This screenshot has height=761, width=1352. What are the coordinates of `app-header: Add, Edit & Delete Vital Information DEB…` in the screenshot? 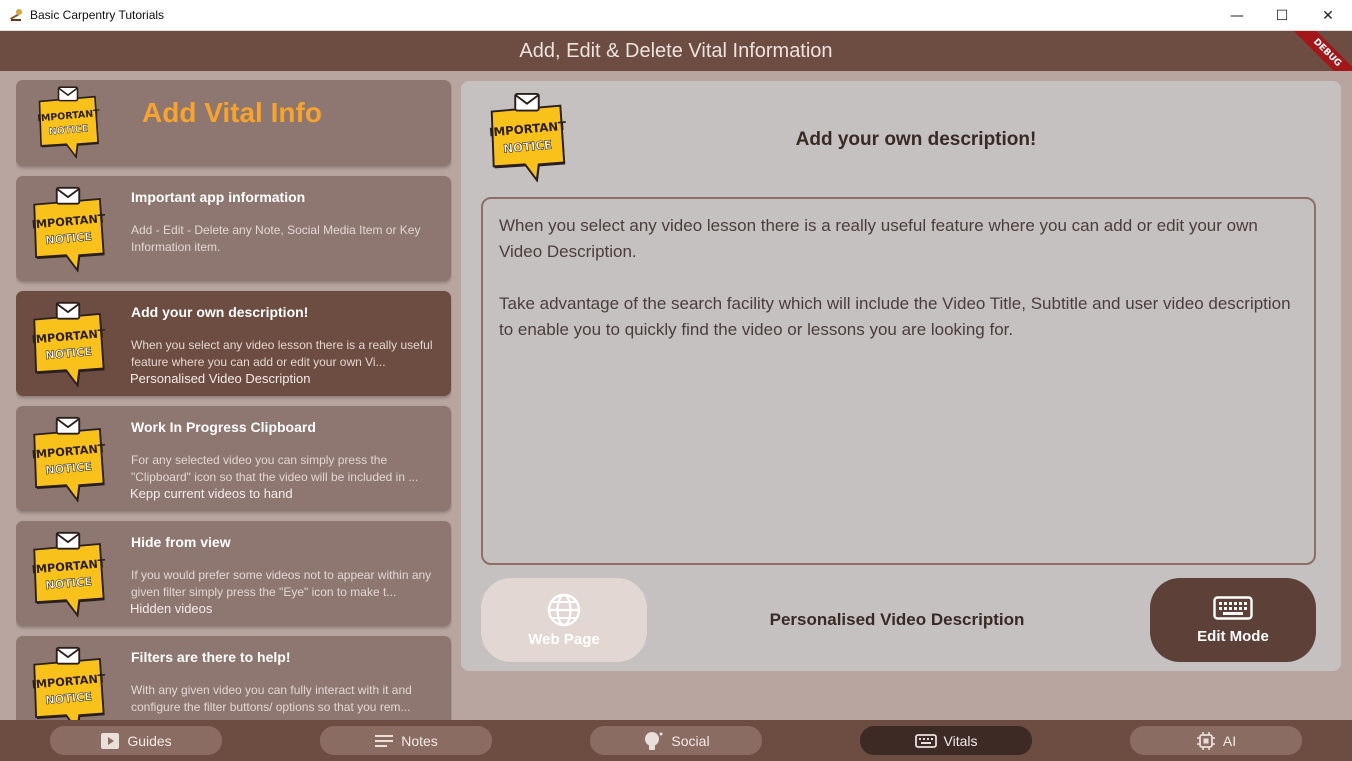 It's located at (676, 51).